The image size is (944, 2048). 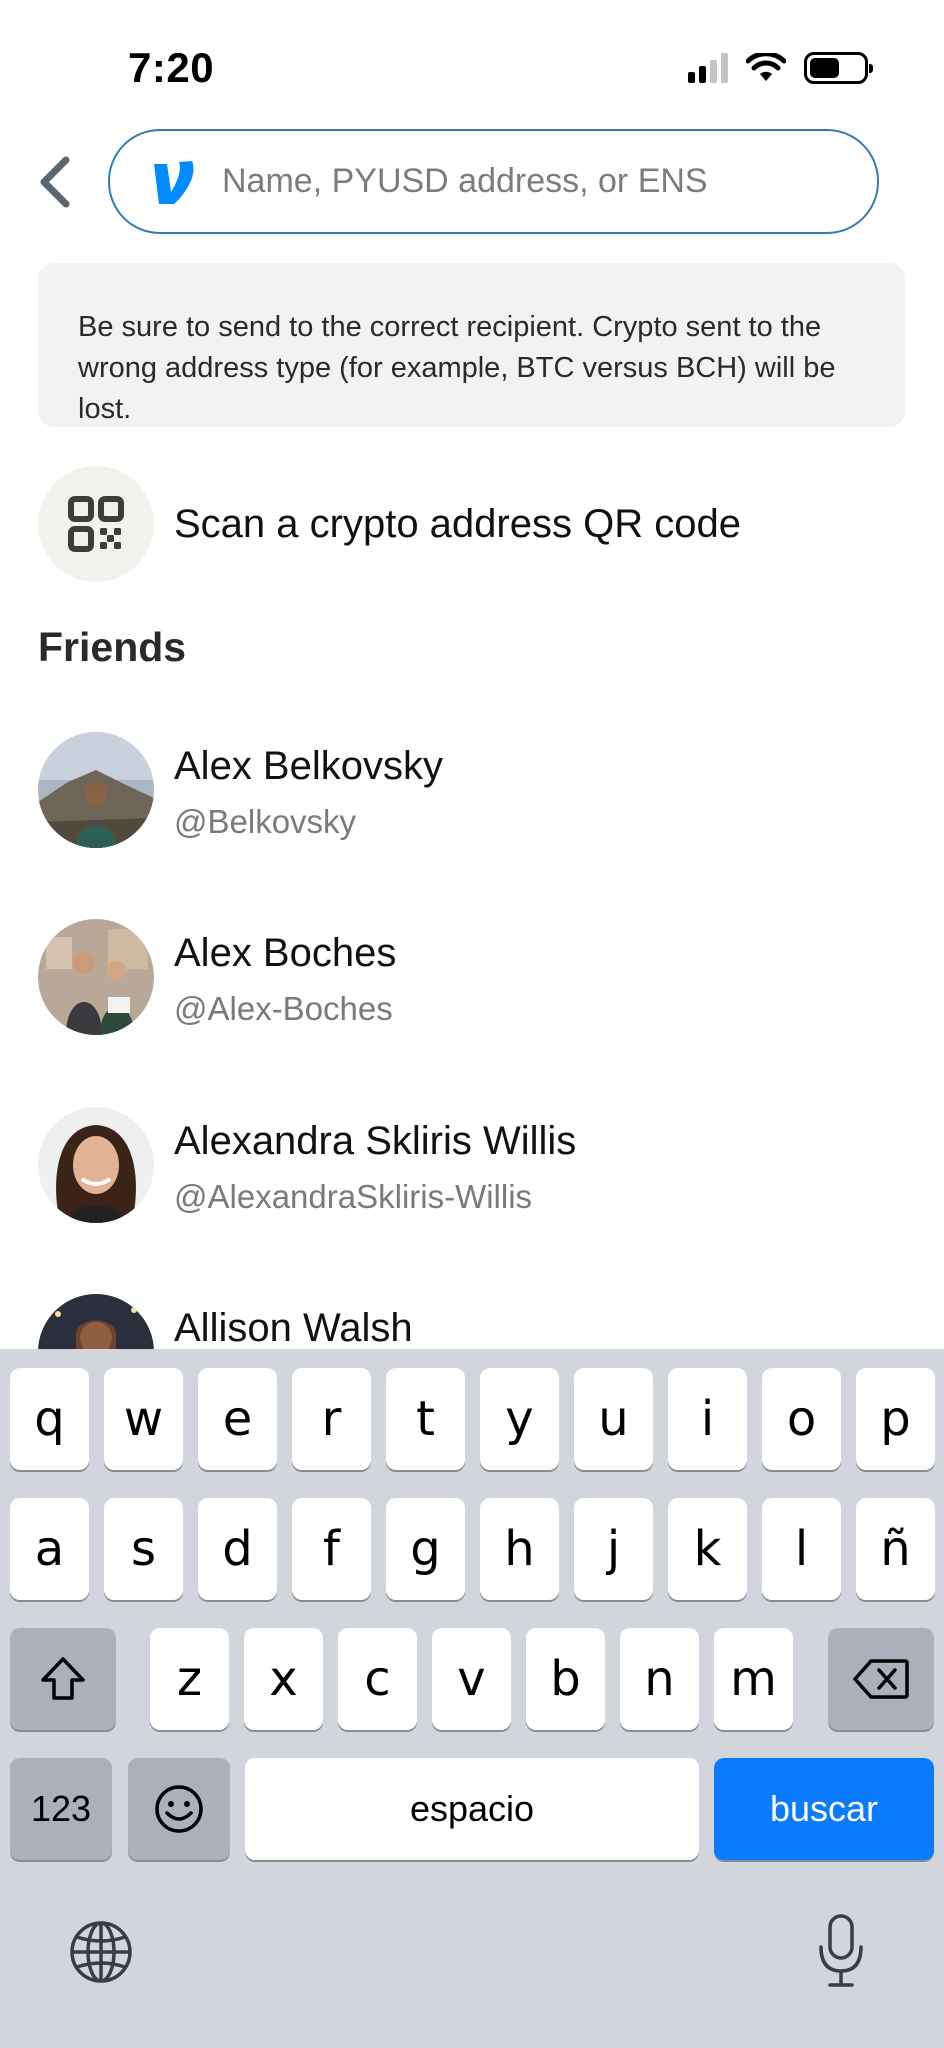 What do you see at coordinates (708, 68) in the screenshot?
I see `cellular-signal-icon` at bounding box center [708, 68].